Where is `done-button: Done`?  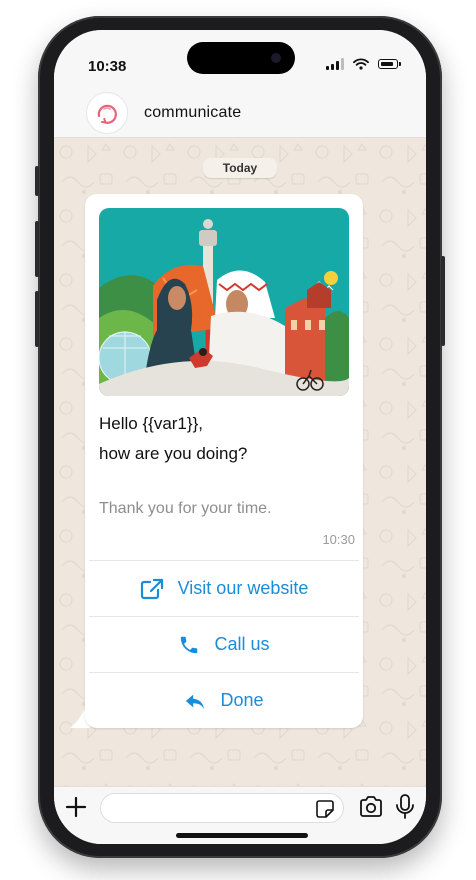
done-button: Done is located at coordinates (224, 700).